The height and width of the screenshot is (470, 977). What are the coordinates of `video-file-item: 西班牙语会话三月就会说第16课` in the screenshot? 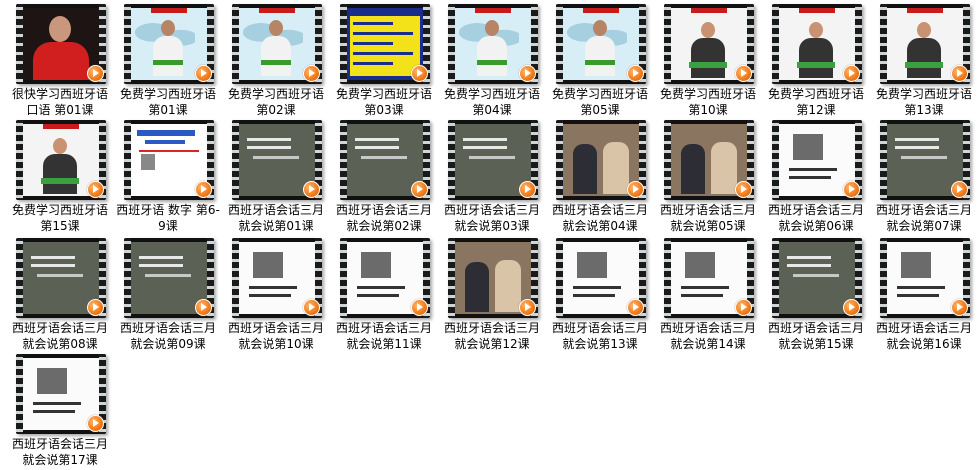 It's located at (924, 294).